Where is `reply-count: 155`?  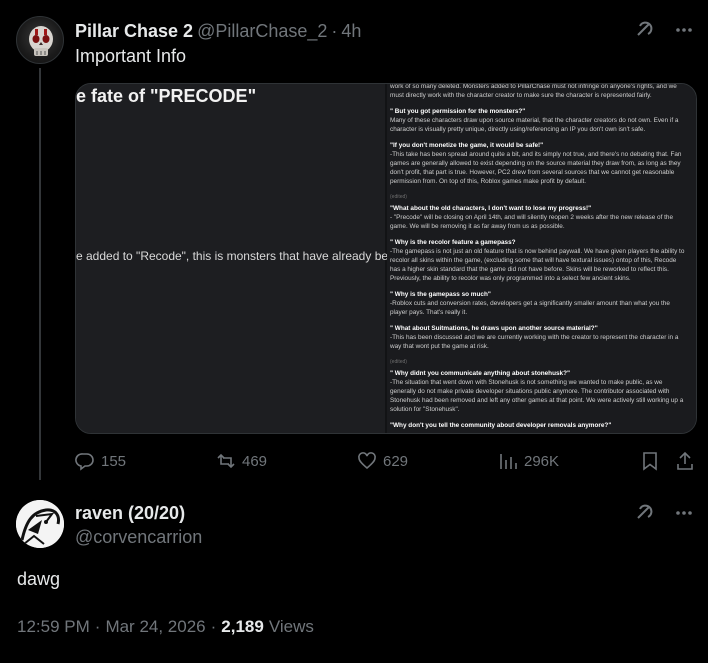 reply-count: 155 is located at coordinates (114, 461).